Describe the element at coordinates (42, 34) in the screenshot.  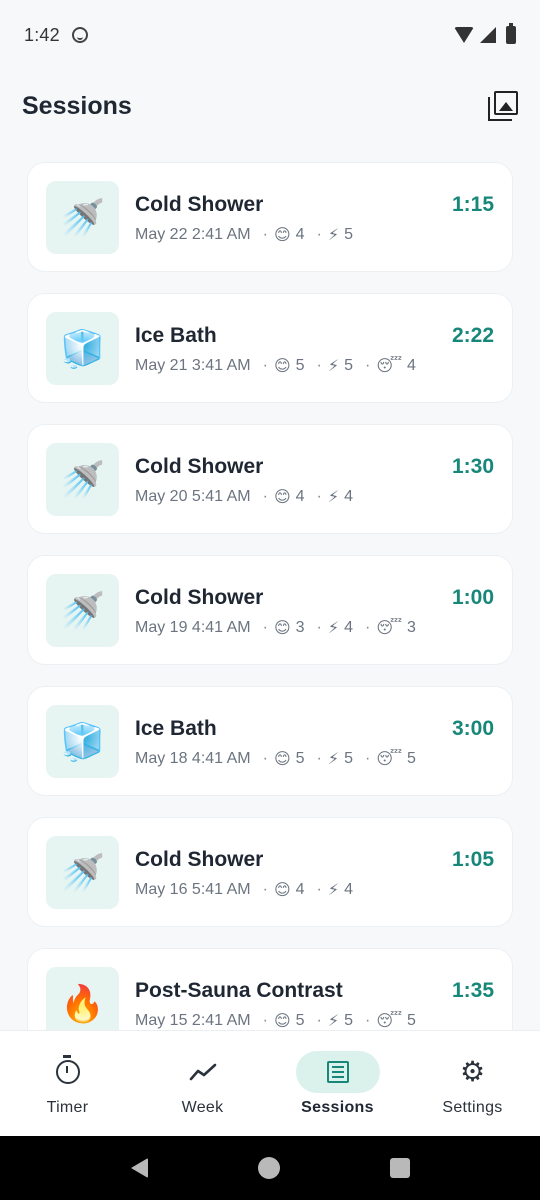
I see `status-time: 1:42` at that location.